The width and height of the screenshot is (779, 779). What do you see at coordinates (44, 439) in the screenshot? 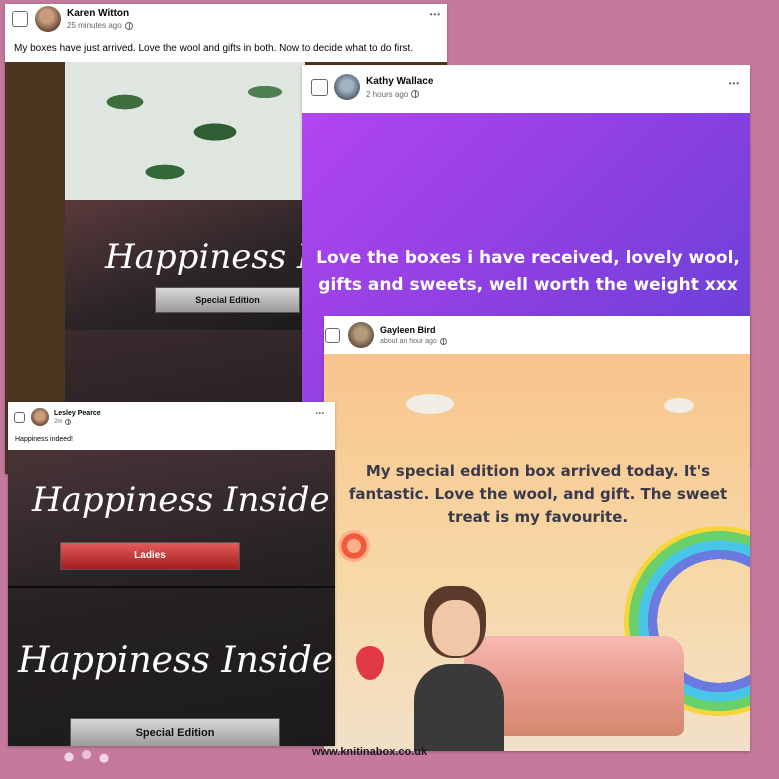
I see `post-text: Happiness indeed!` at bounding box center [44, 439].